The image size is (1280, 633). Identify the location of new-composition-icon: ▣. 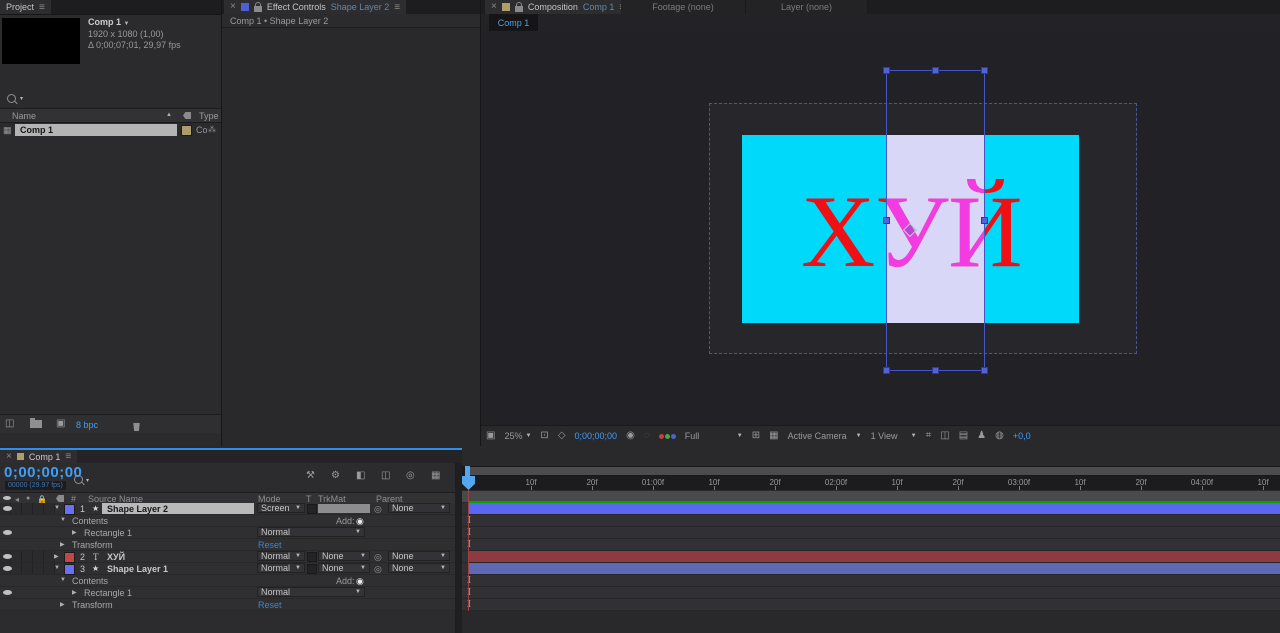
(60, 424).